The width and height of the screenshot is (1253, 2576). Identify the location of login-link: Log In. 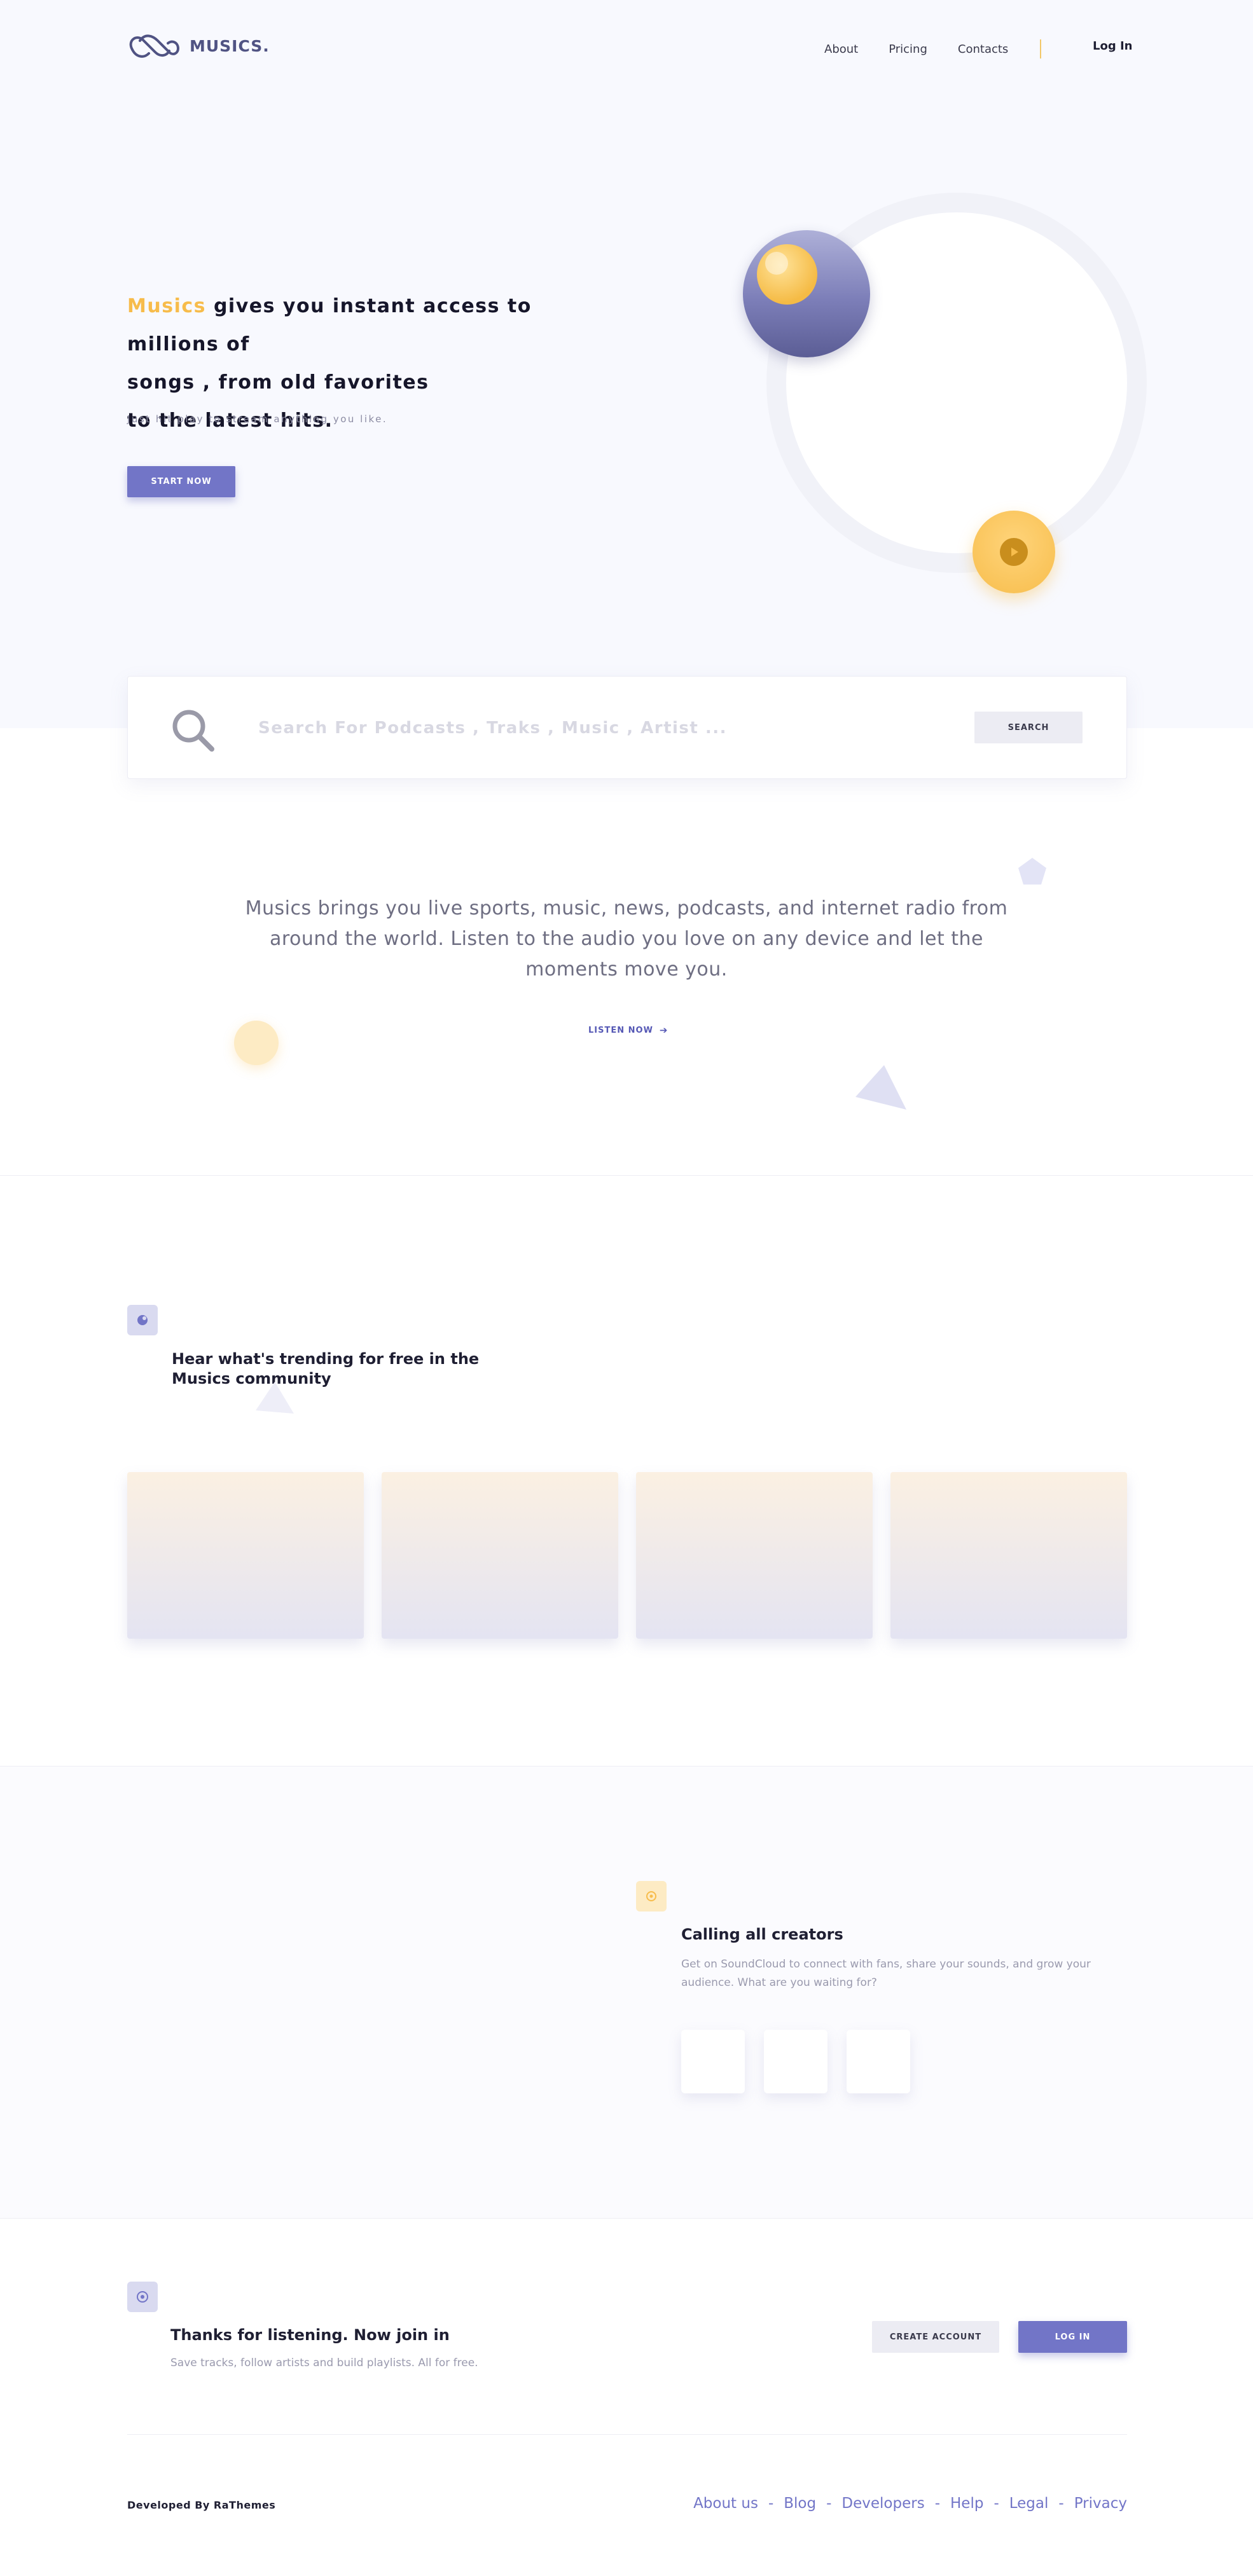
(1113, 46).